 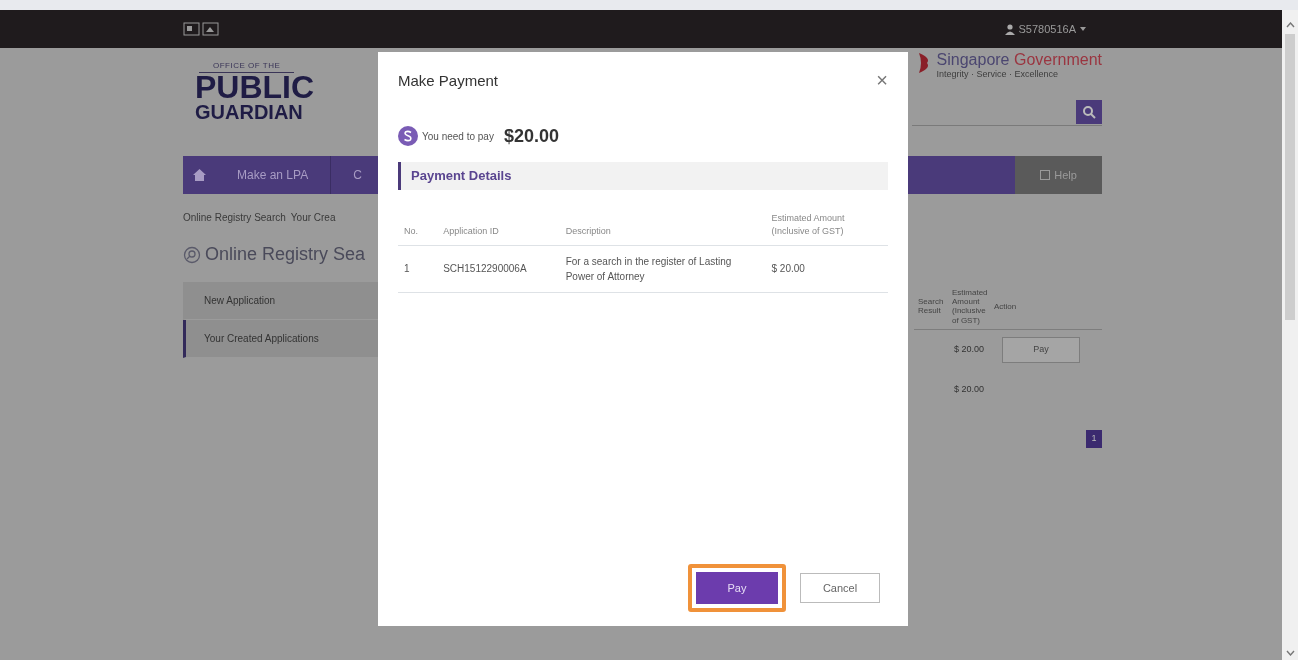 I want to click on government-name: Singapore Government, so click(x=1019, y=60).